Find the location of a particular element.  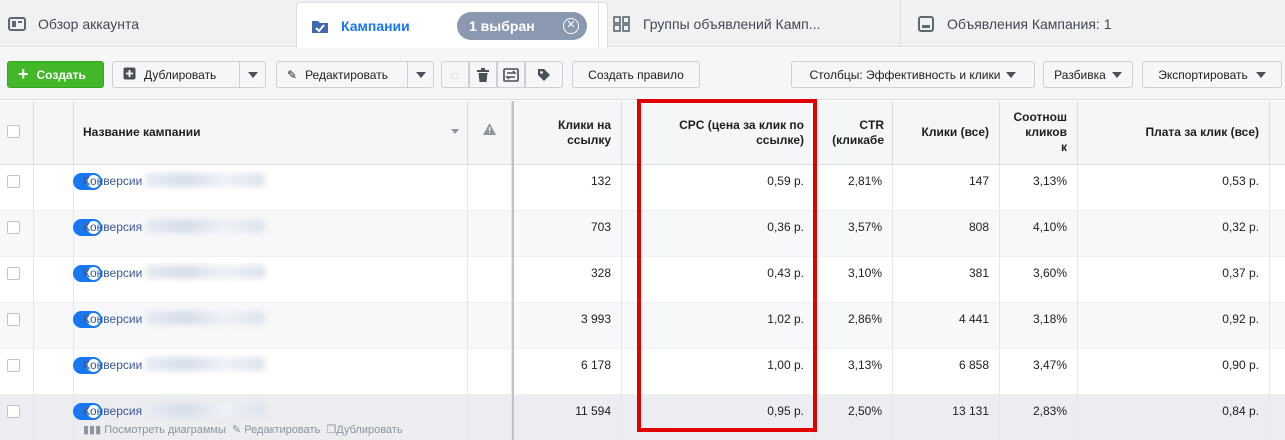

tags-button is located at coordinates (544, 74).